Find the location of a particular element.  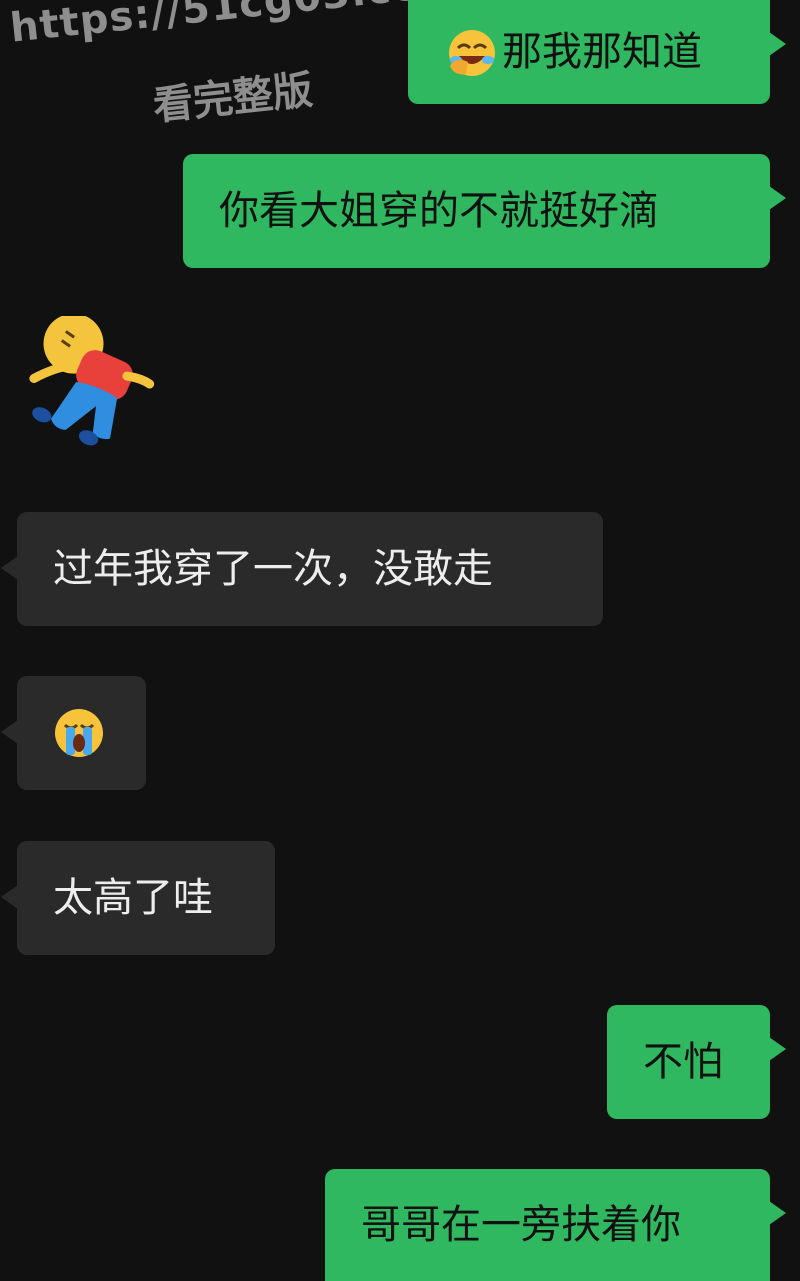

message-bubble-outgoing: 你看大姐穿的不就挺好滴 is located at coordinates (484, 211).